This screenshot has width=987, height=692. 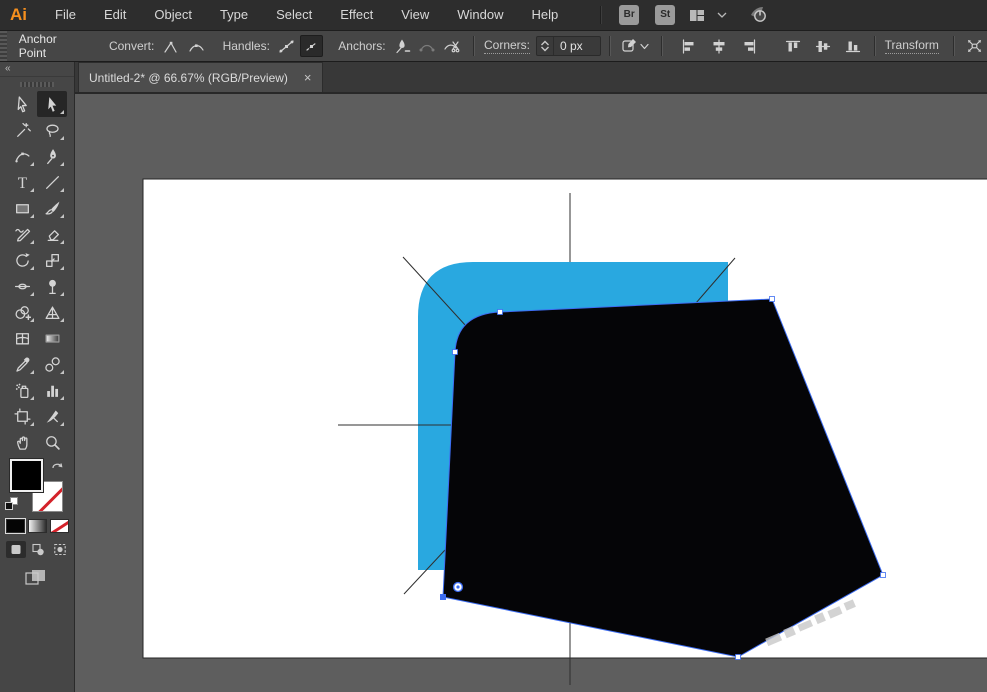 What do you see at coordinates (308, 77) in the screenshot?
I see `close-tab-icon: ×` at bounding box center [308, 77].